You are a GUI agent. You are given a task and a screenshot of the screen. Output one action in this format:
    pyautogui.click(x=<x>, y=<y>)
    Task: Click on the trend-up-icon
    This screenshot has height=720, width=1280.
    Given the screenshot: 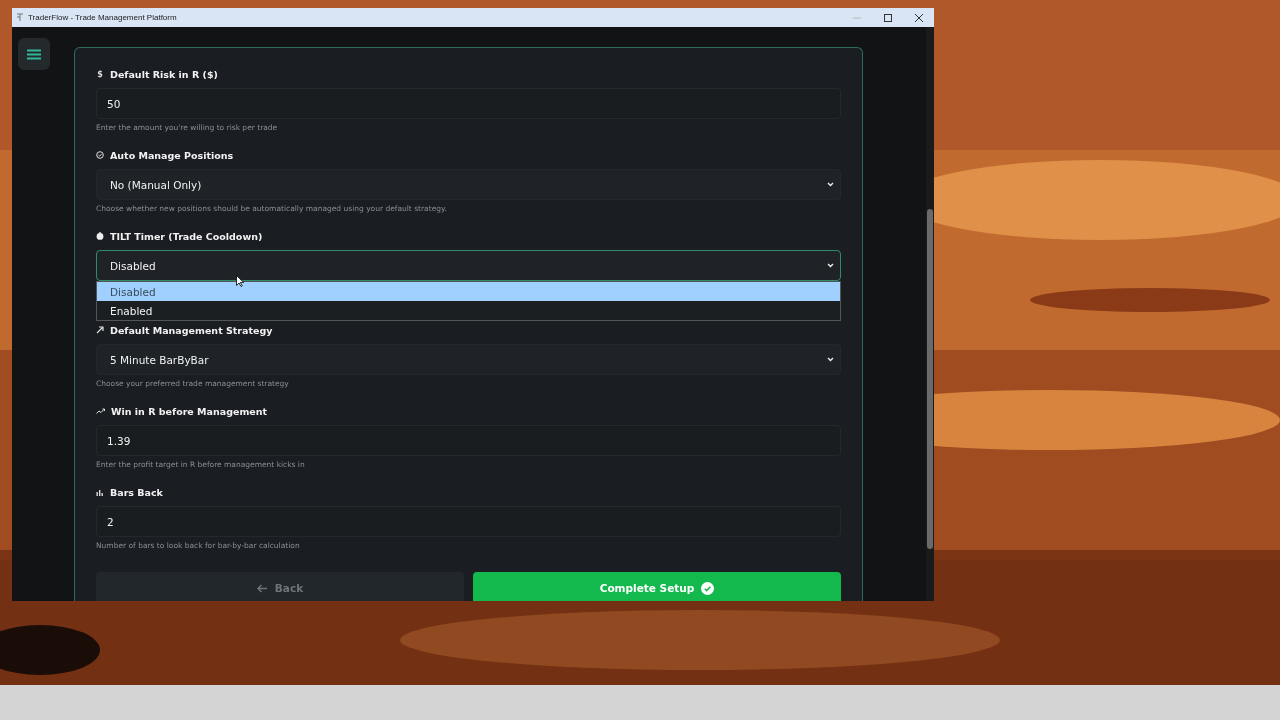 What is the action you would take?
    pyautogui.click(x=100, y=411)
    